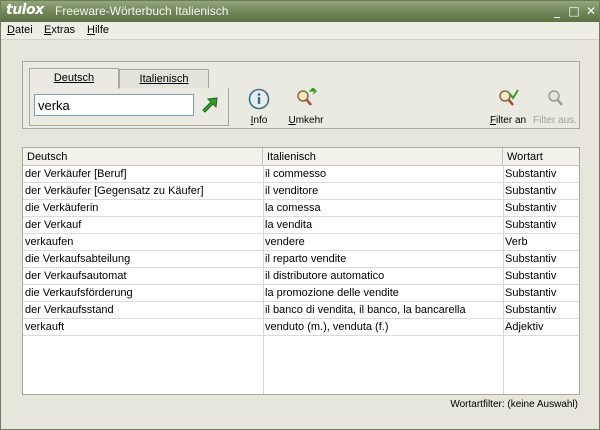 The height and width of the screenshot is (430, 600). Describe the element at coordinates (514, 404) in the screenshot. I see `status-text: Wortartfilter: (keine Auswahl)` at that location.